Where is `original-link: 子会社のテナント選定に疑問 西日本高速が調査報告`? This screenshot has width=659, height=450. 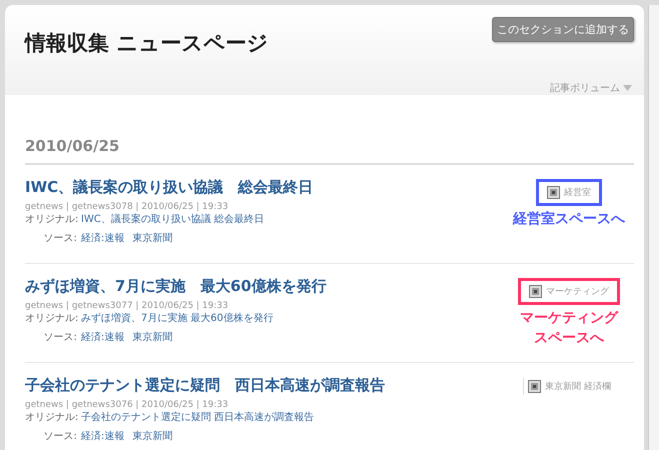
original-link: 子会社のテナント選定に疑問 西日本高速が調査報告 is located at coordinates (197, 417).